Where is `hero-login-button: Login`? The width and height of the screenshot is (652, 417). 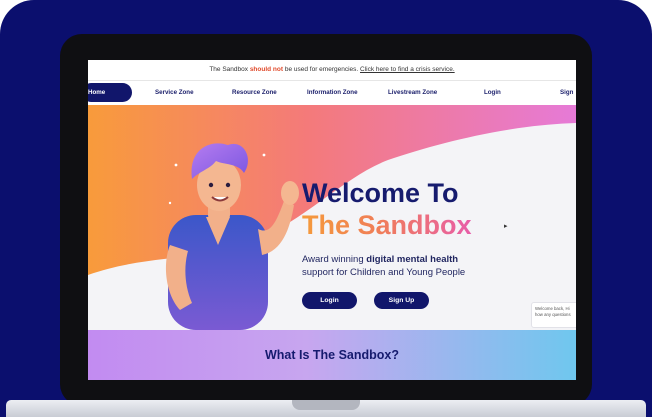 hero-login-button: Login is located at coordinates (329, 300).